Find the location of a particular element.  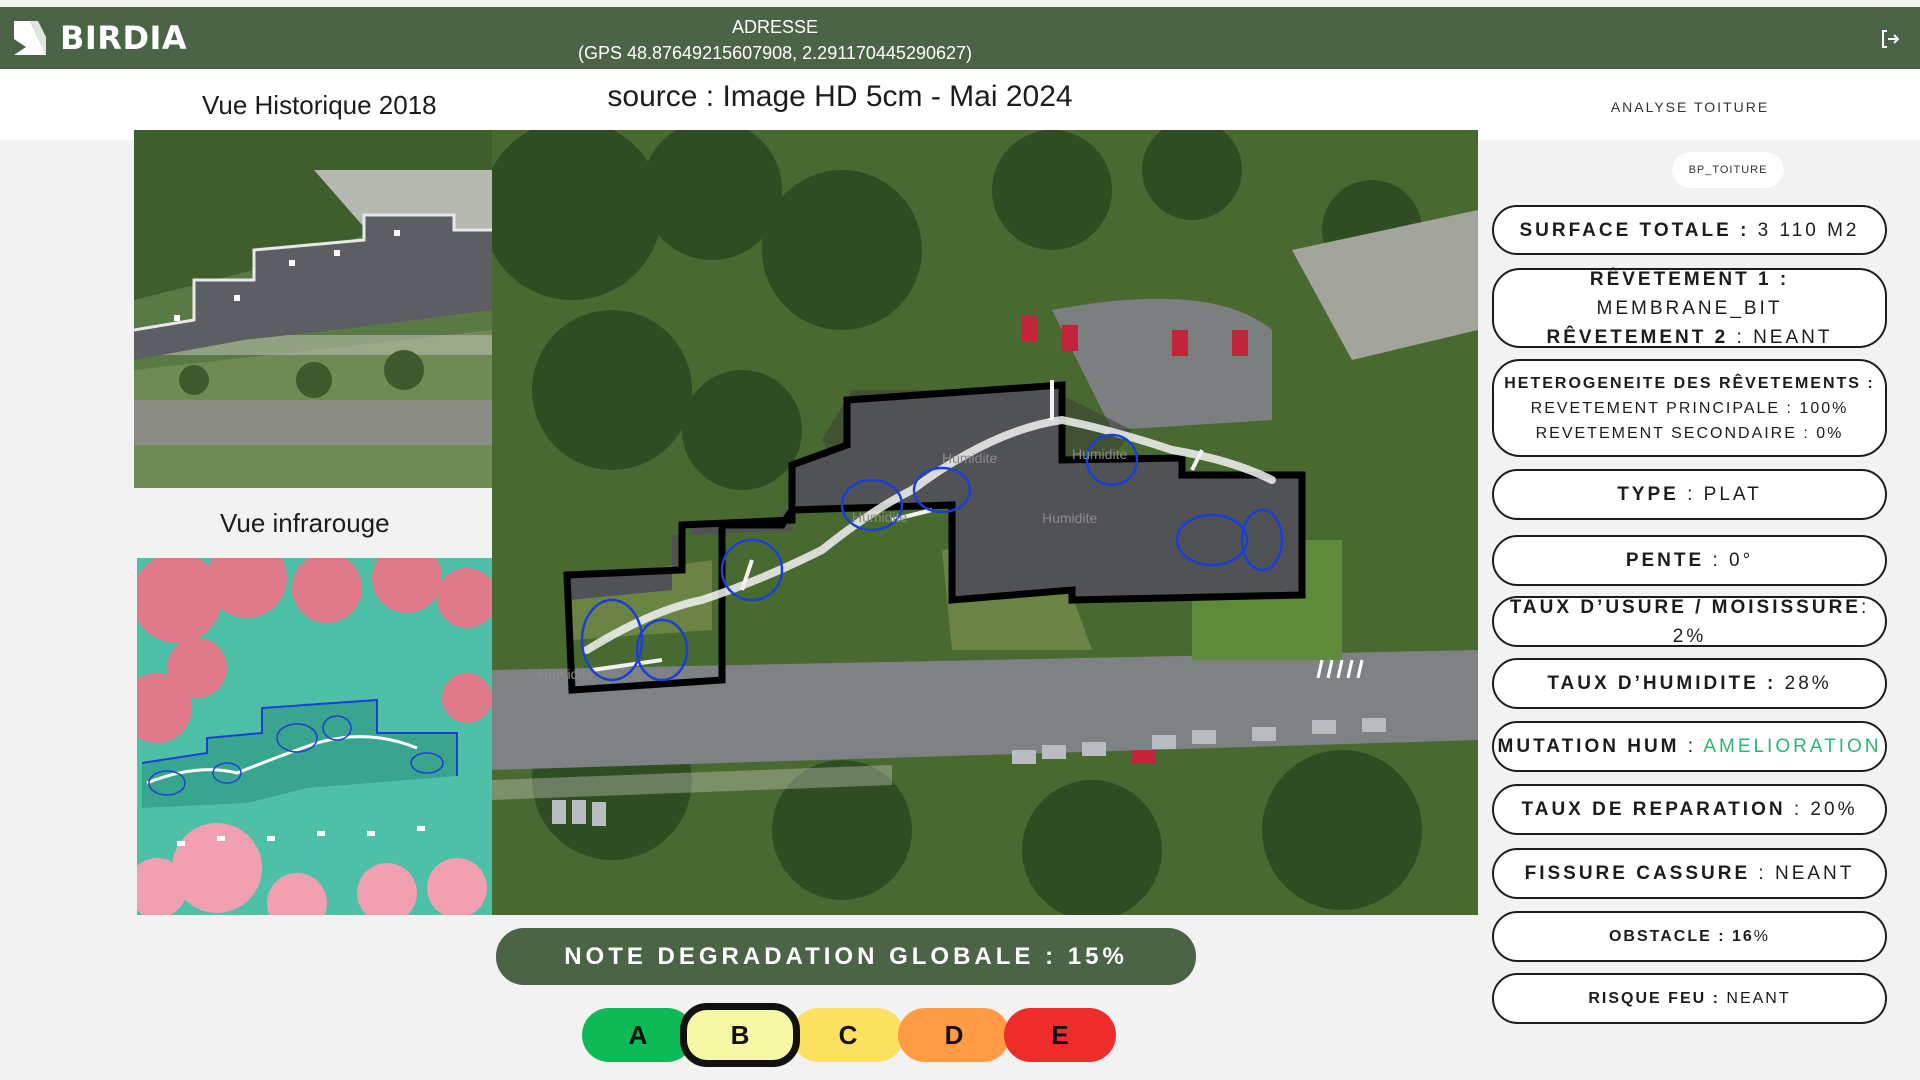

type-card: TYPE : PLAT is located at coordinates (1689, 494).